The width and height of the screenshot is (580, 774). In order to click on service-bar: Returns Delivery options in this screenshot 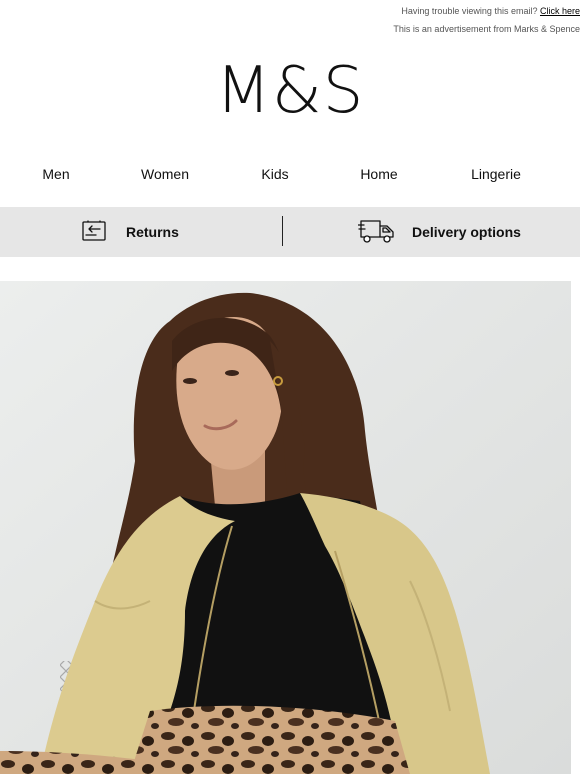, I will do `click(290, 232)`.